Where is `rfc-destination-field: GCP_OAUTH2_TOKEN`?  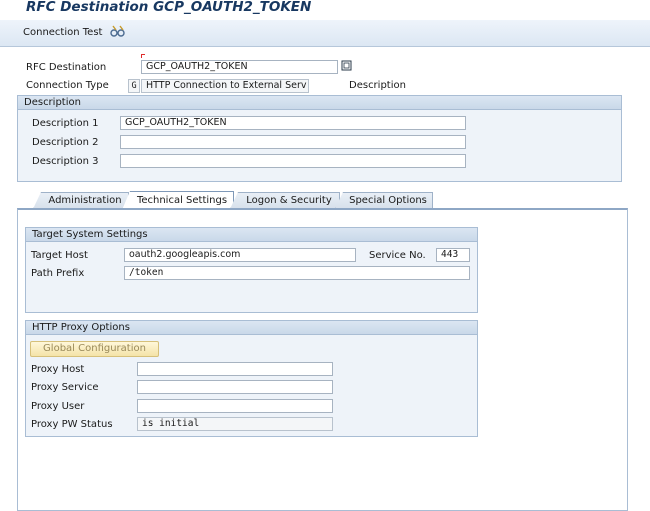
rfc-destination-field: GCP_OAUTH2_TOKEN is located at coordinates (239, 67).